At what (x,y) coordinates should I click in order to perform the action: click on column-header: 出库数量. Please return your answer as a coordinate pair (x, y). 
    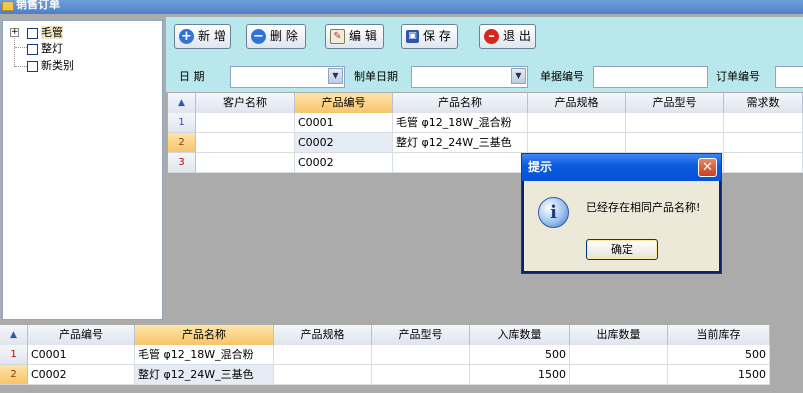
    Looking at the image, I should click on (619, 335).